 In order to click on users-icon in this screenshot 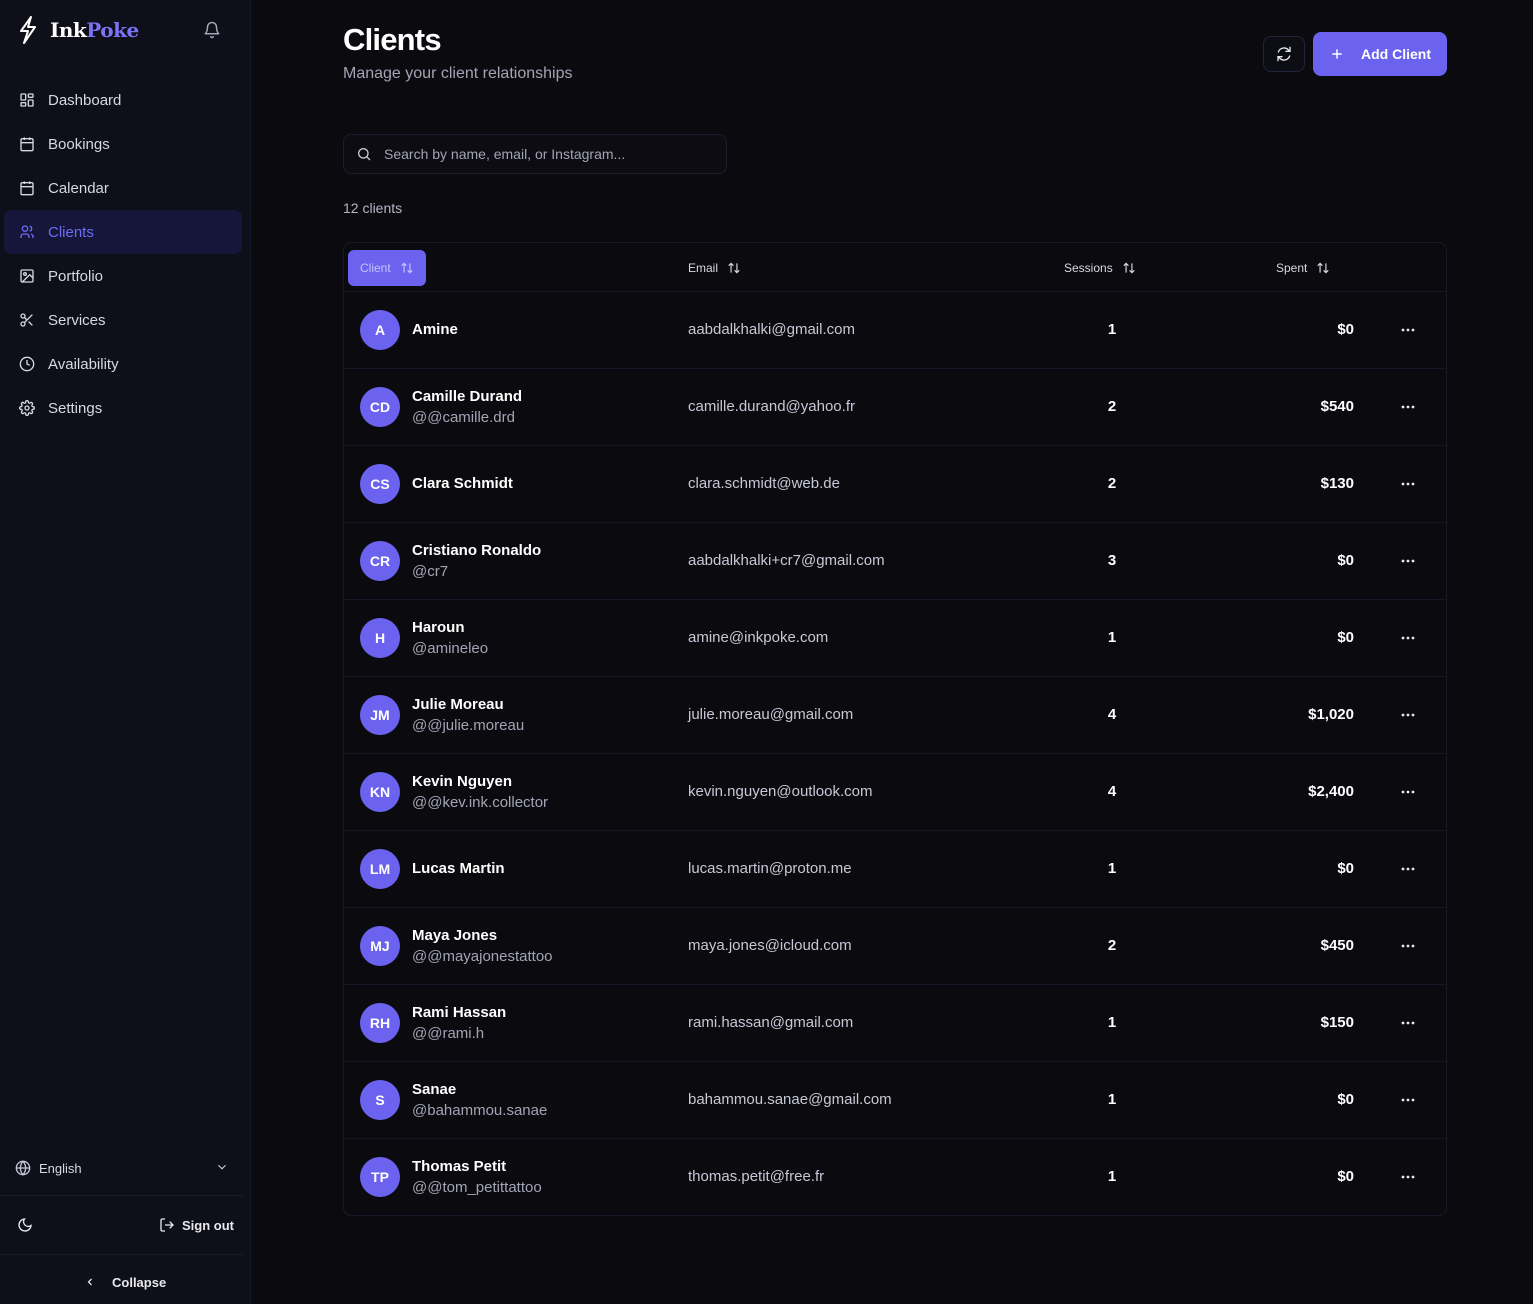, I will do `click(27, 232)`.